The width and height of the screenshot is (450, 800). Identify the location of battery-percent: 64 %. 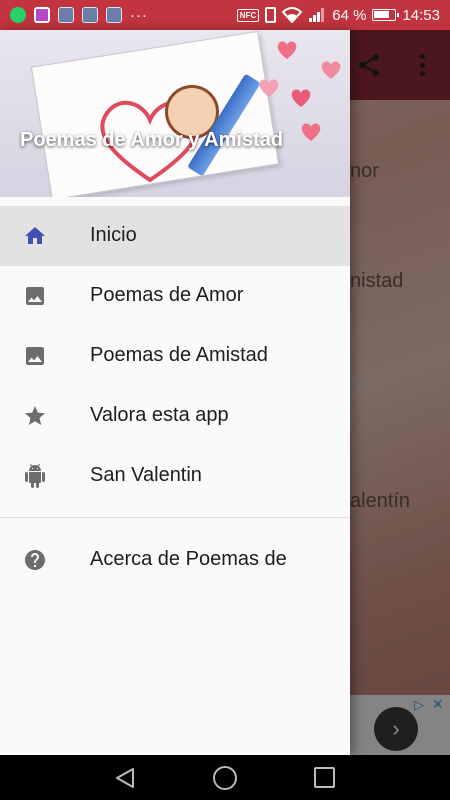
(349, 15).